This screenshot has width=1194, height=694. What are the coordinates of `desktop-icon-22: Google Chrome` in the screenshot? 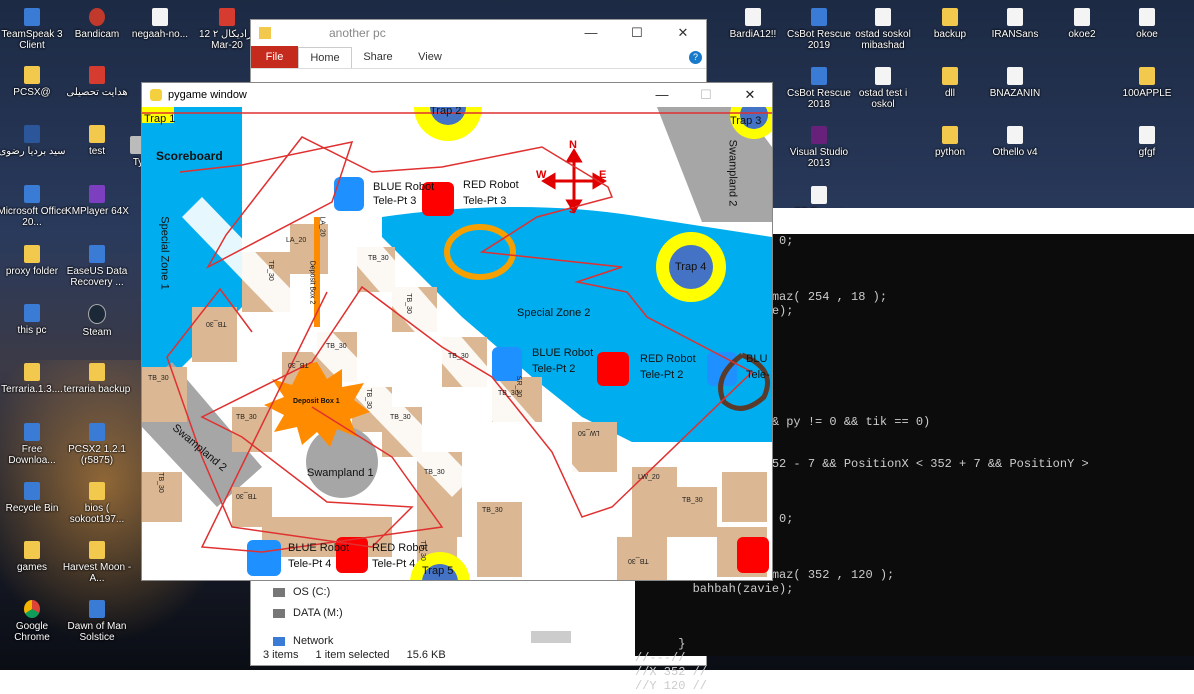 It's located at (33, 621).